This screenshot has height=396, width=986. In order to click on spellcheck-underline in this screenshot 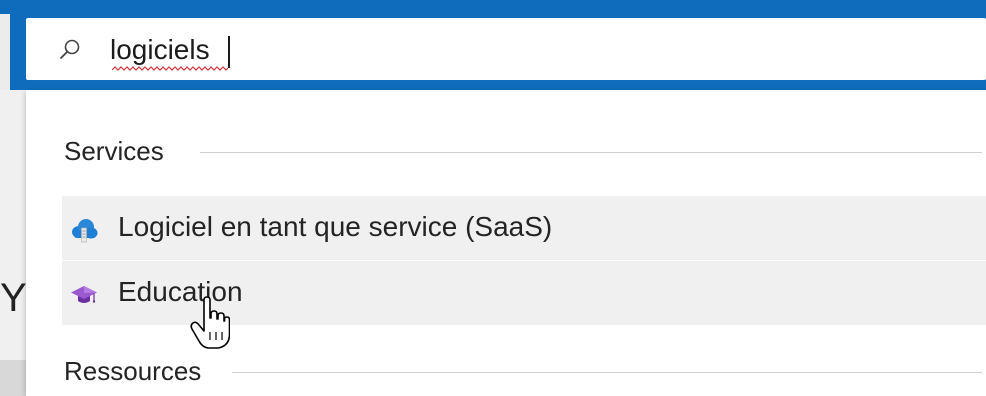, I will do `click(170, 68)`.